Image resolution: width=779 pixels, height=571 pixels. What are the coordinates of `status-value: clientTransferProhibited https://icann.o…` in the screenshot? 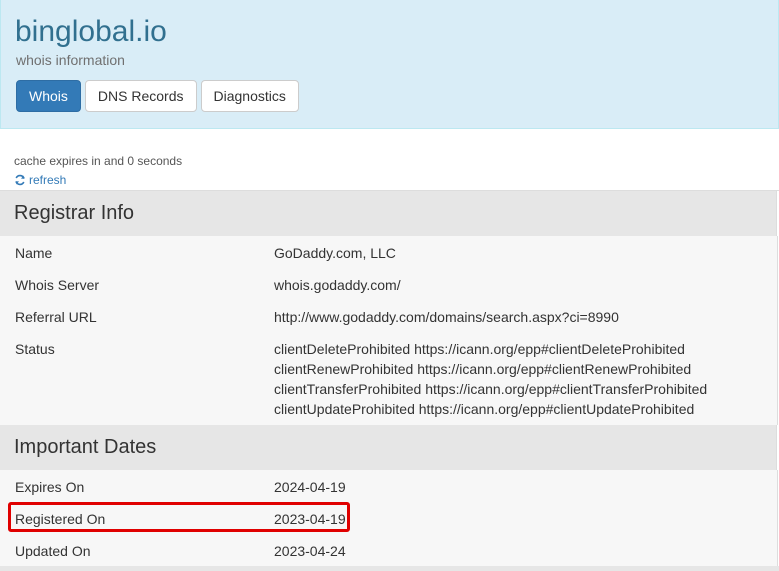 It's located at (491, 389).